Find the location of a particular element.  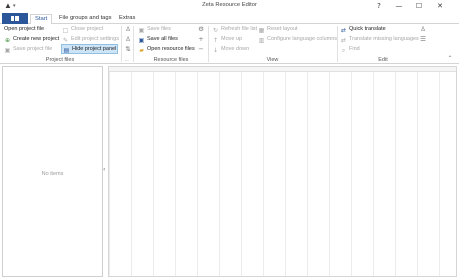

help-button: ? is located at coordinates (379, 6).